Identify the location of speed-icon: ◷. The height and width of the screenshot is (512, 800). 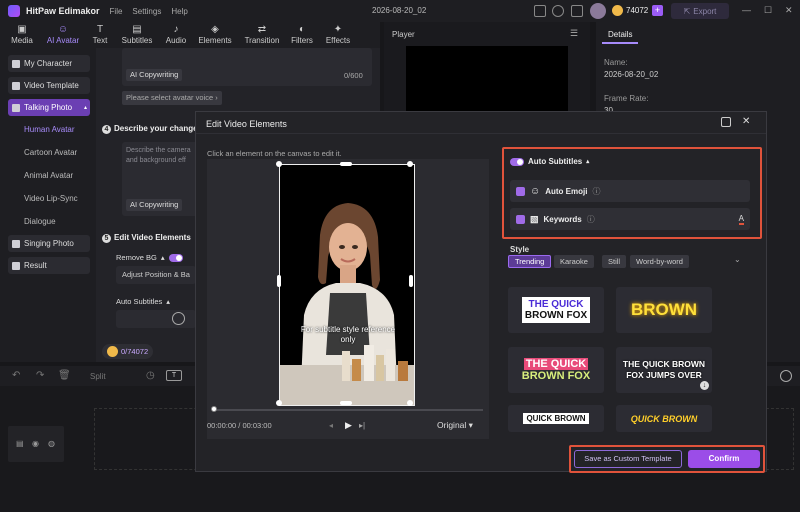
(150, 375).